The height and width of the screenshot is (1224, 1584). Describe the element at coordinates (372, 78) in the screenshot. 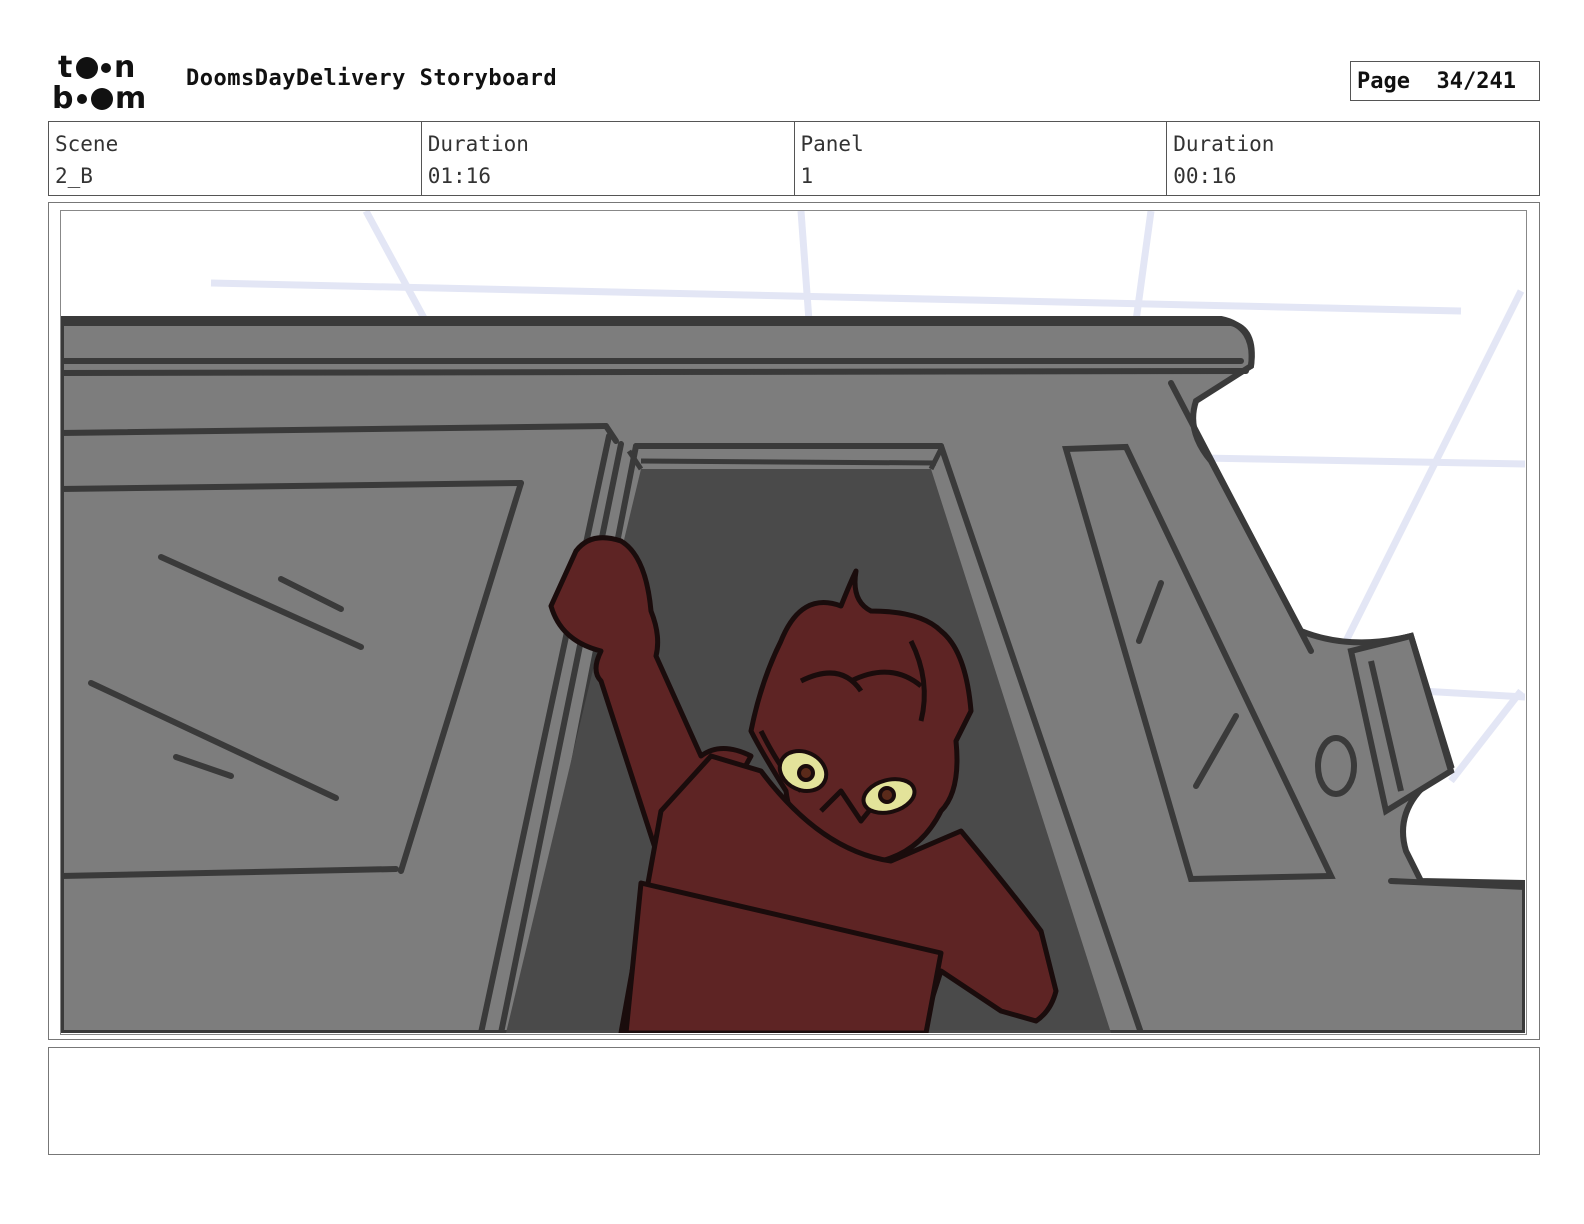

I see `storyboard-title: DoomsDayDelivery Storyboard` at that location.